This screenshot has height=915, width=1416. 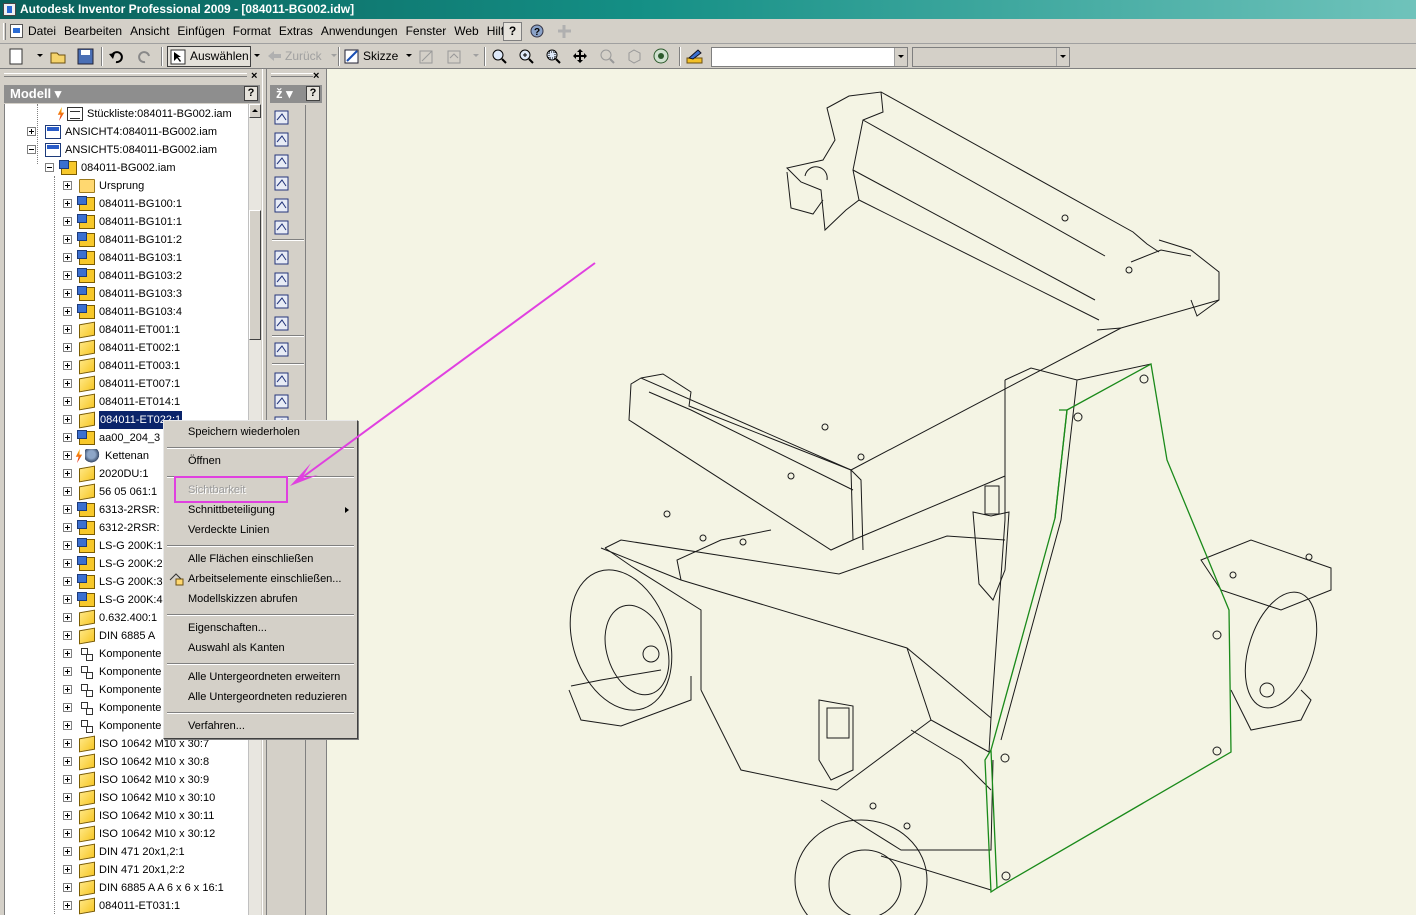 What do you see at coordinates (282, 118) in the screenshot?
I see `base-view-icon` at bounding box center [282, 118].